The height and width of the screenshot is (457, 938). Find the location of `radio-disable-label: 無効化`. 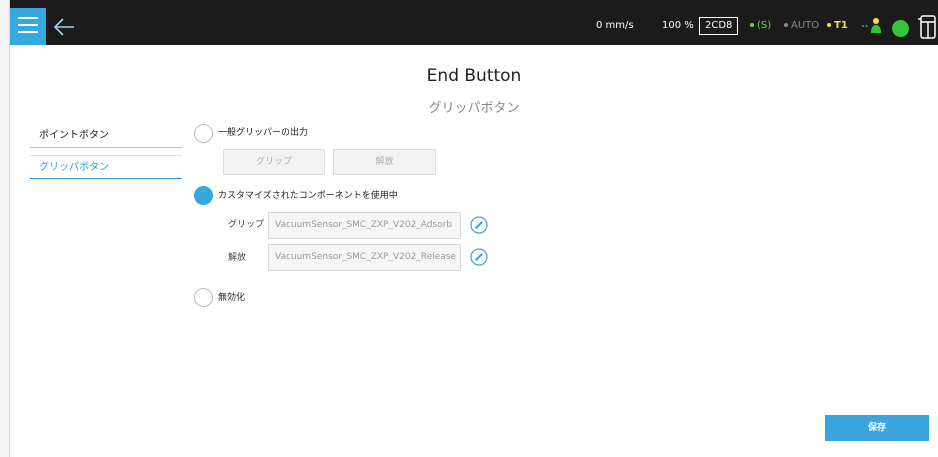

radio-disable-label: 無効化 is located at coordinates (232, 298).